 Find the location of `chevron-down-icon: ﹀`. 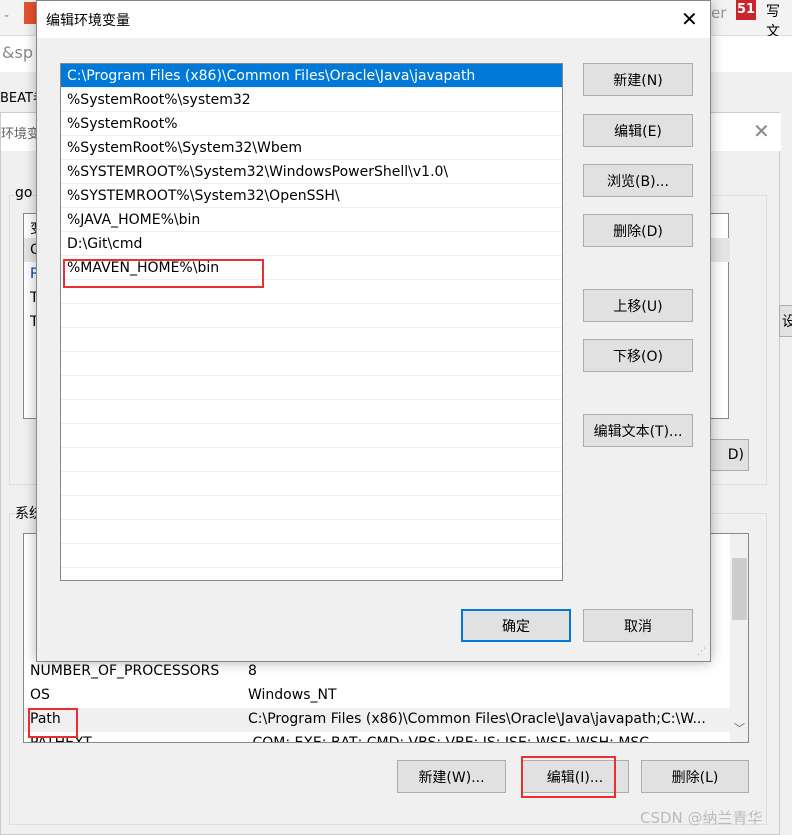

chevron-down-icon: ﹀ is located at coordinates (739, 728).